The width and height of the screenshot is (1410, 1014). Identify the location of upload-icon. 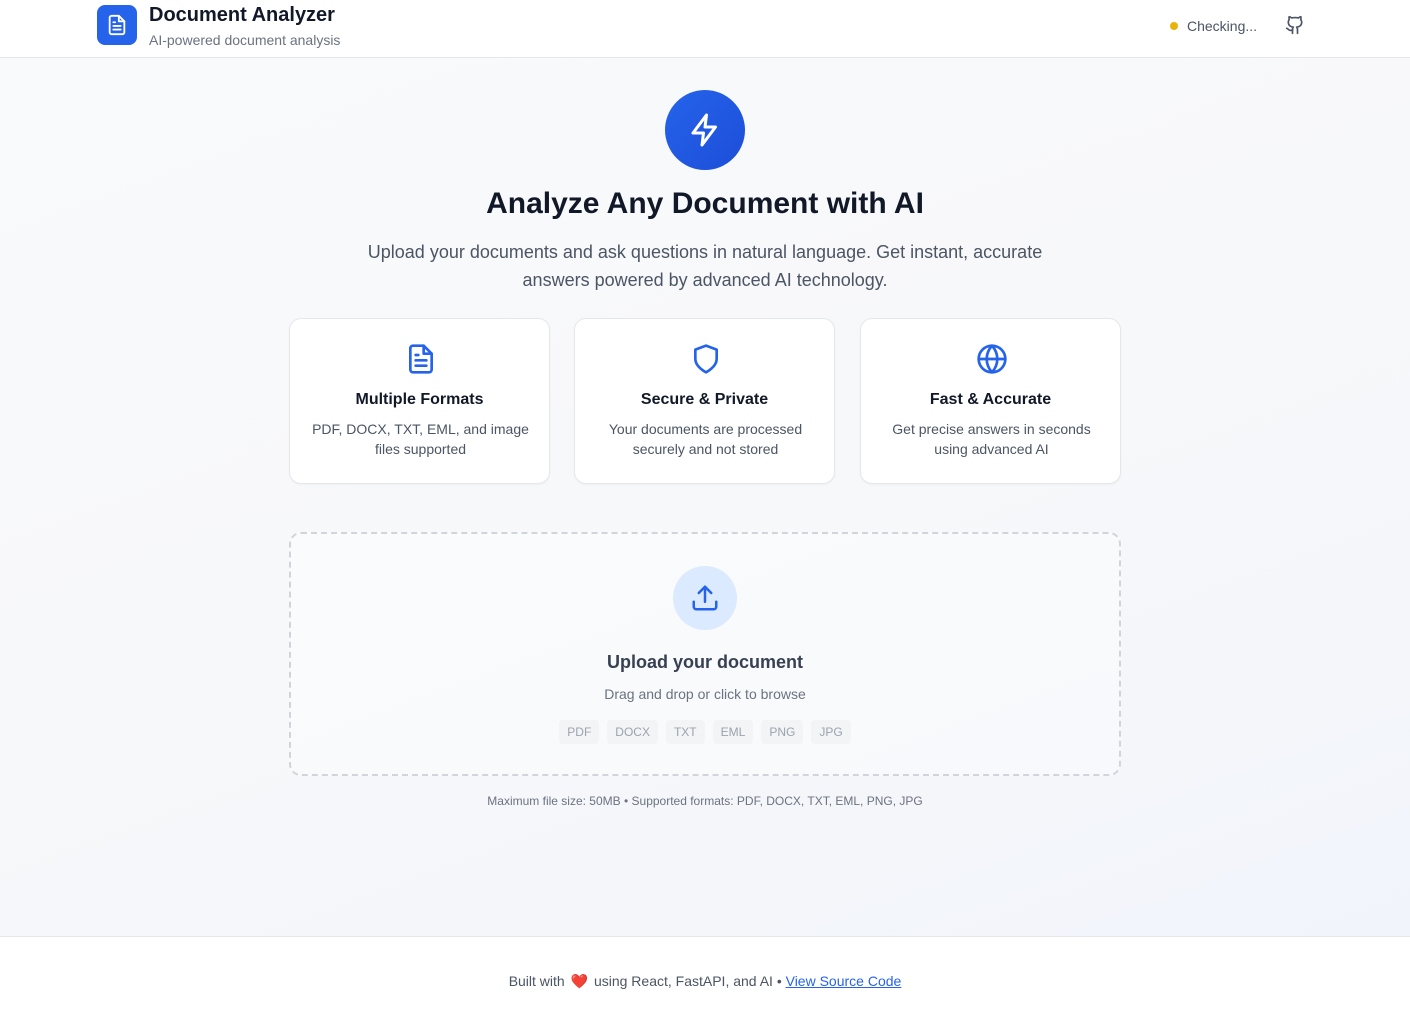
(705, 598).